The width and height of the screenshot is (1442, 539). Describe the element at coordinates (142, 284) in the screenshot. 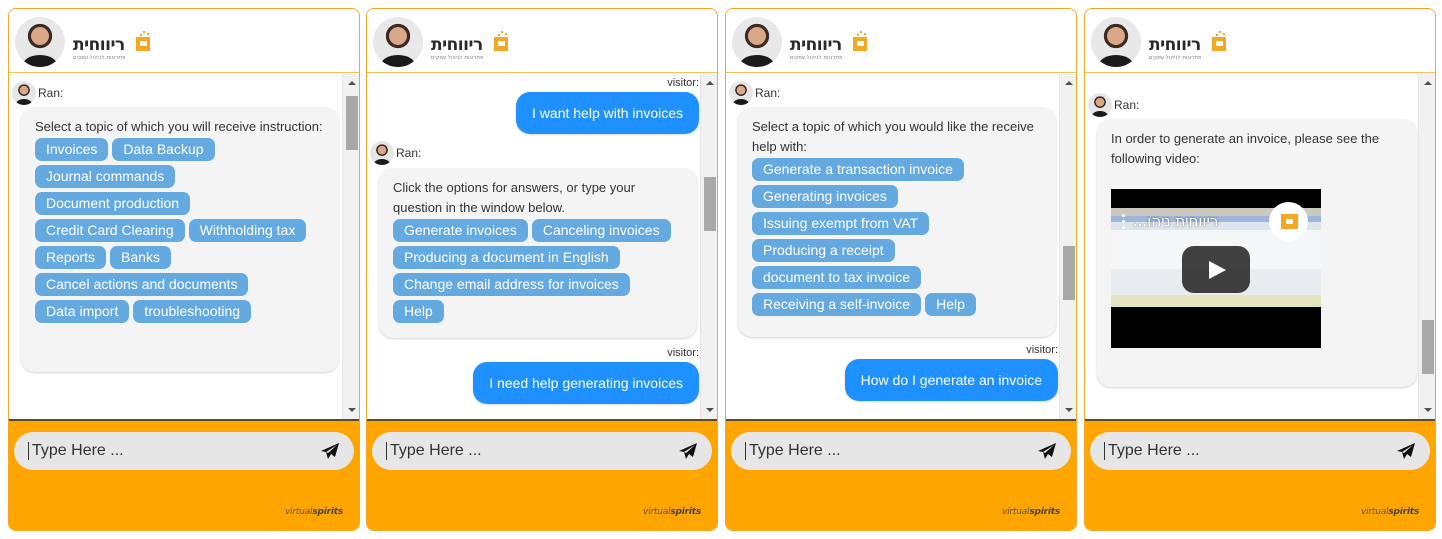

I see `option-chip: Cancel actions and documents` at that location.